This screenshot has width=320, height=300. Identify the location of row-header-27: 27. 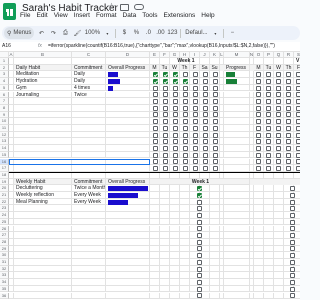
(4, 235).